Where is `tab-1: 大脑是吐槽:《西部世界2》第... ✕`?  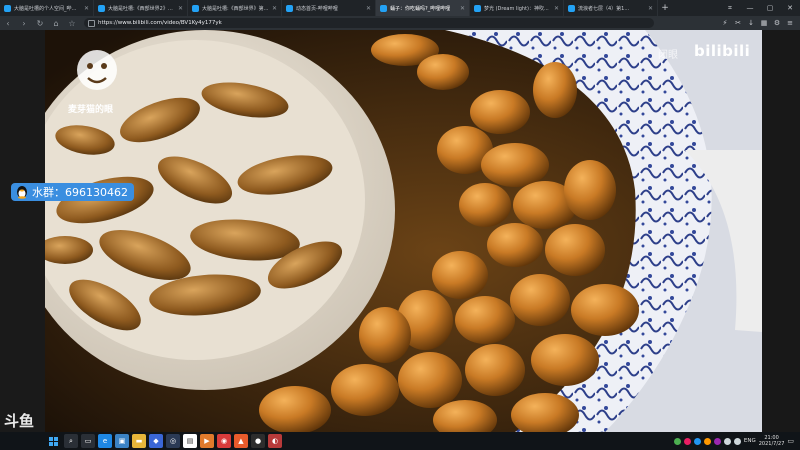 tab-1: 大脑是吐槽:《西部世界2》第... ✕ is located at coordinates (141, 8).